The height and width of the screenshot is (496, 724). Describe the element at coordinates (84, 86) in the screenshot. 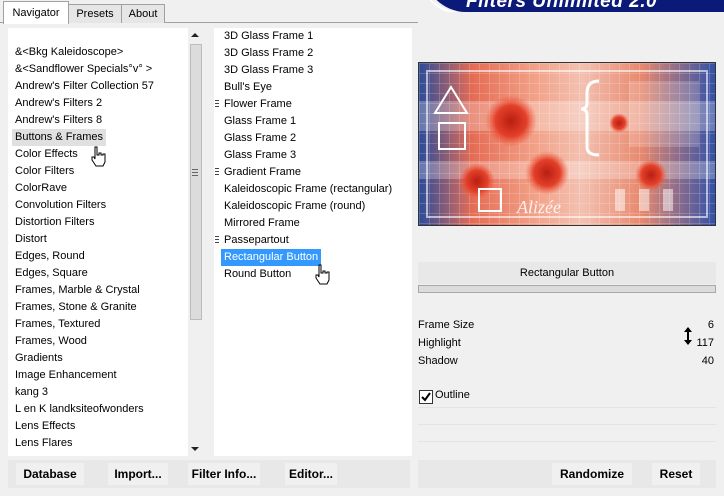

I see `category-item: Andrew's Filter Collection 57` at that location.